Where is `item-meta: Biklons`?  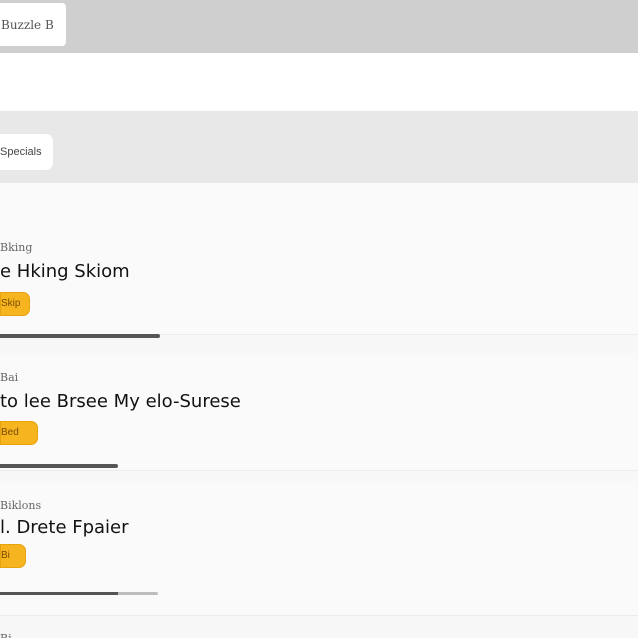
item-meta: Biklons is located at coordinates (21, 505).